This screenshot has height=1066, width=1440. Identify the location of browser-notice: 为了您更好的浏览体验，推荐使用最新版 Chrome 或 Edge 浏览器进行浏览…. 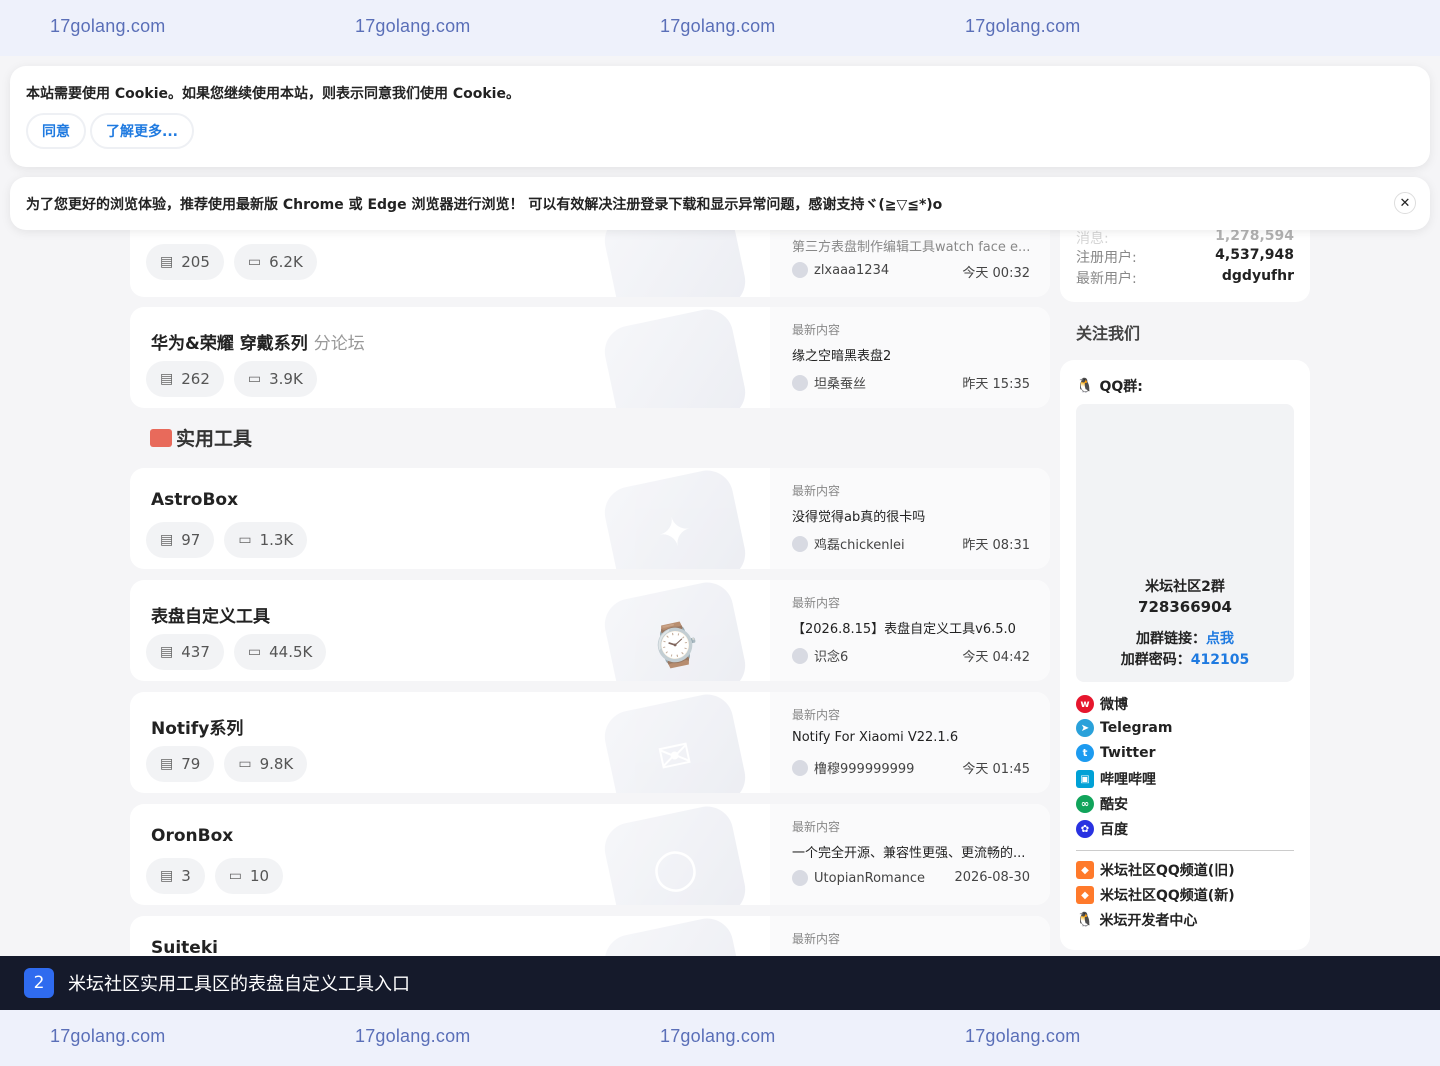
(720, 203).